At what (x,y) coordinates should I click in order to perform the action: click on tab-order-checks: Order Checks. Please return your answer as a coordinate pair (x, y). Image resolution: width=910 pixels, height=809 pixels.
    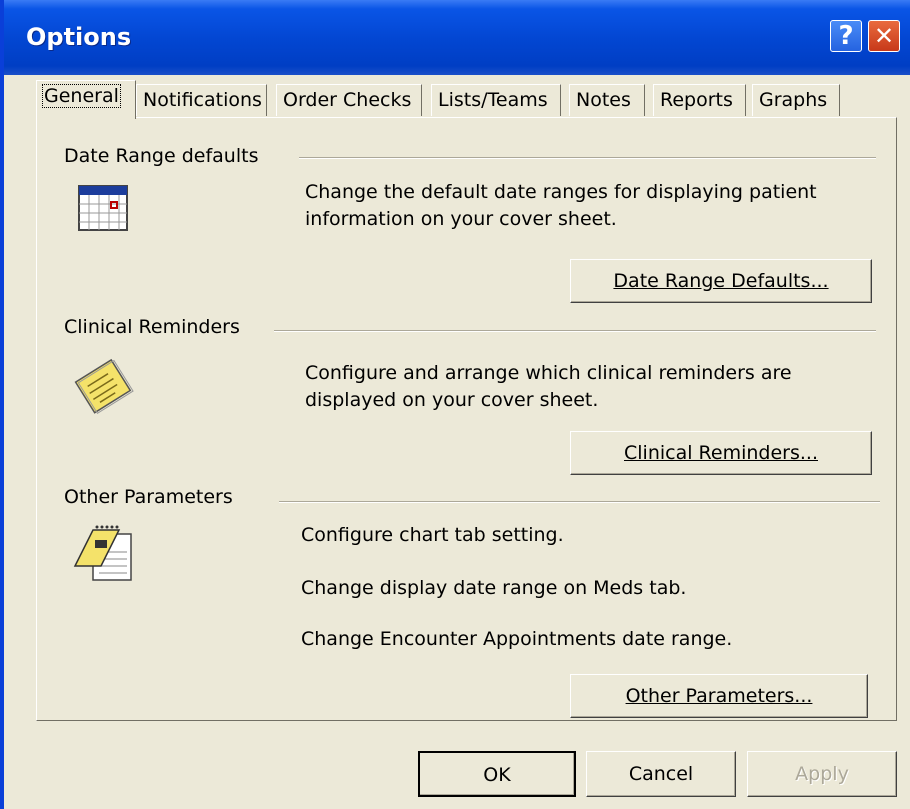
    Looking at the image, I should click on (349, 100).